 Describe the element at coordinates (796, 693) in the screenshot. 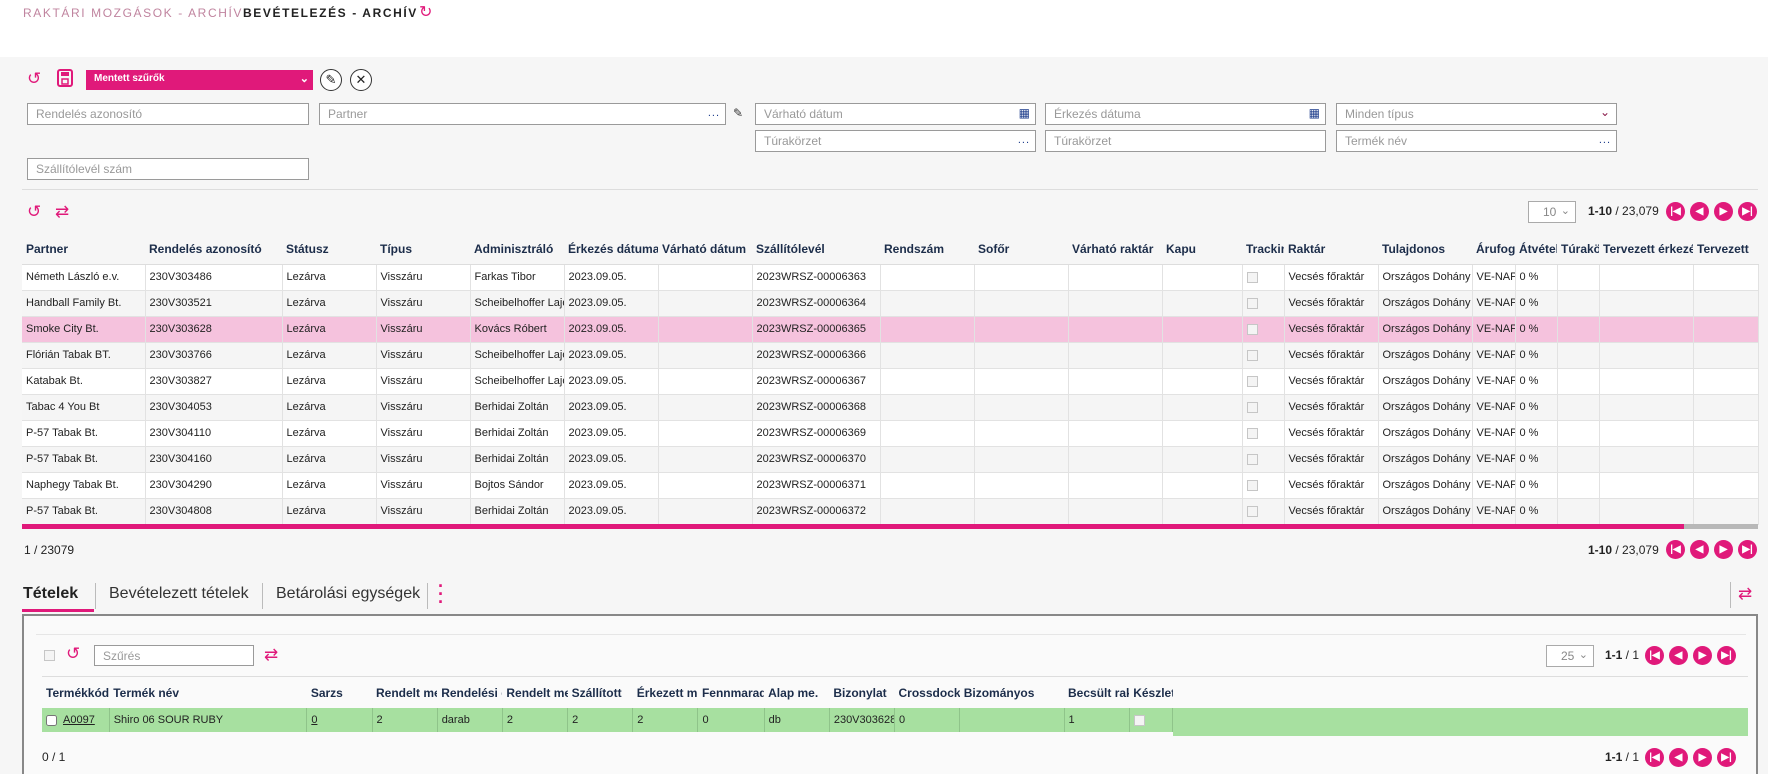

I see `column-header: Alap me.` at that location.